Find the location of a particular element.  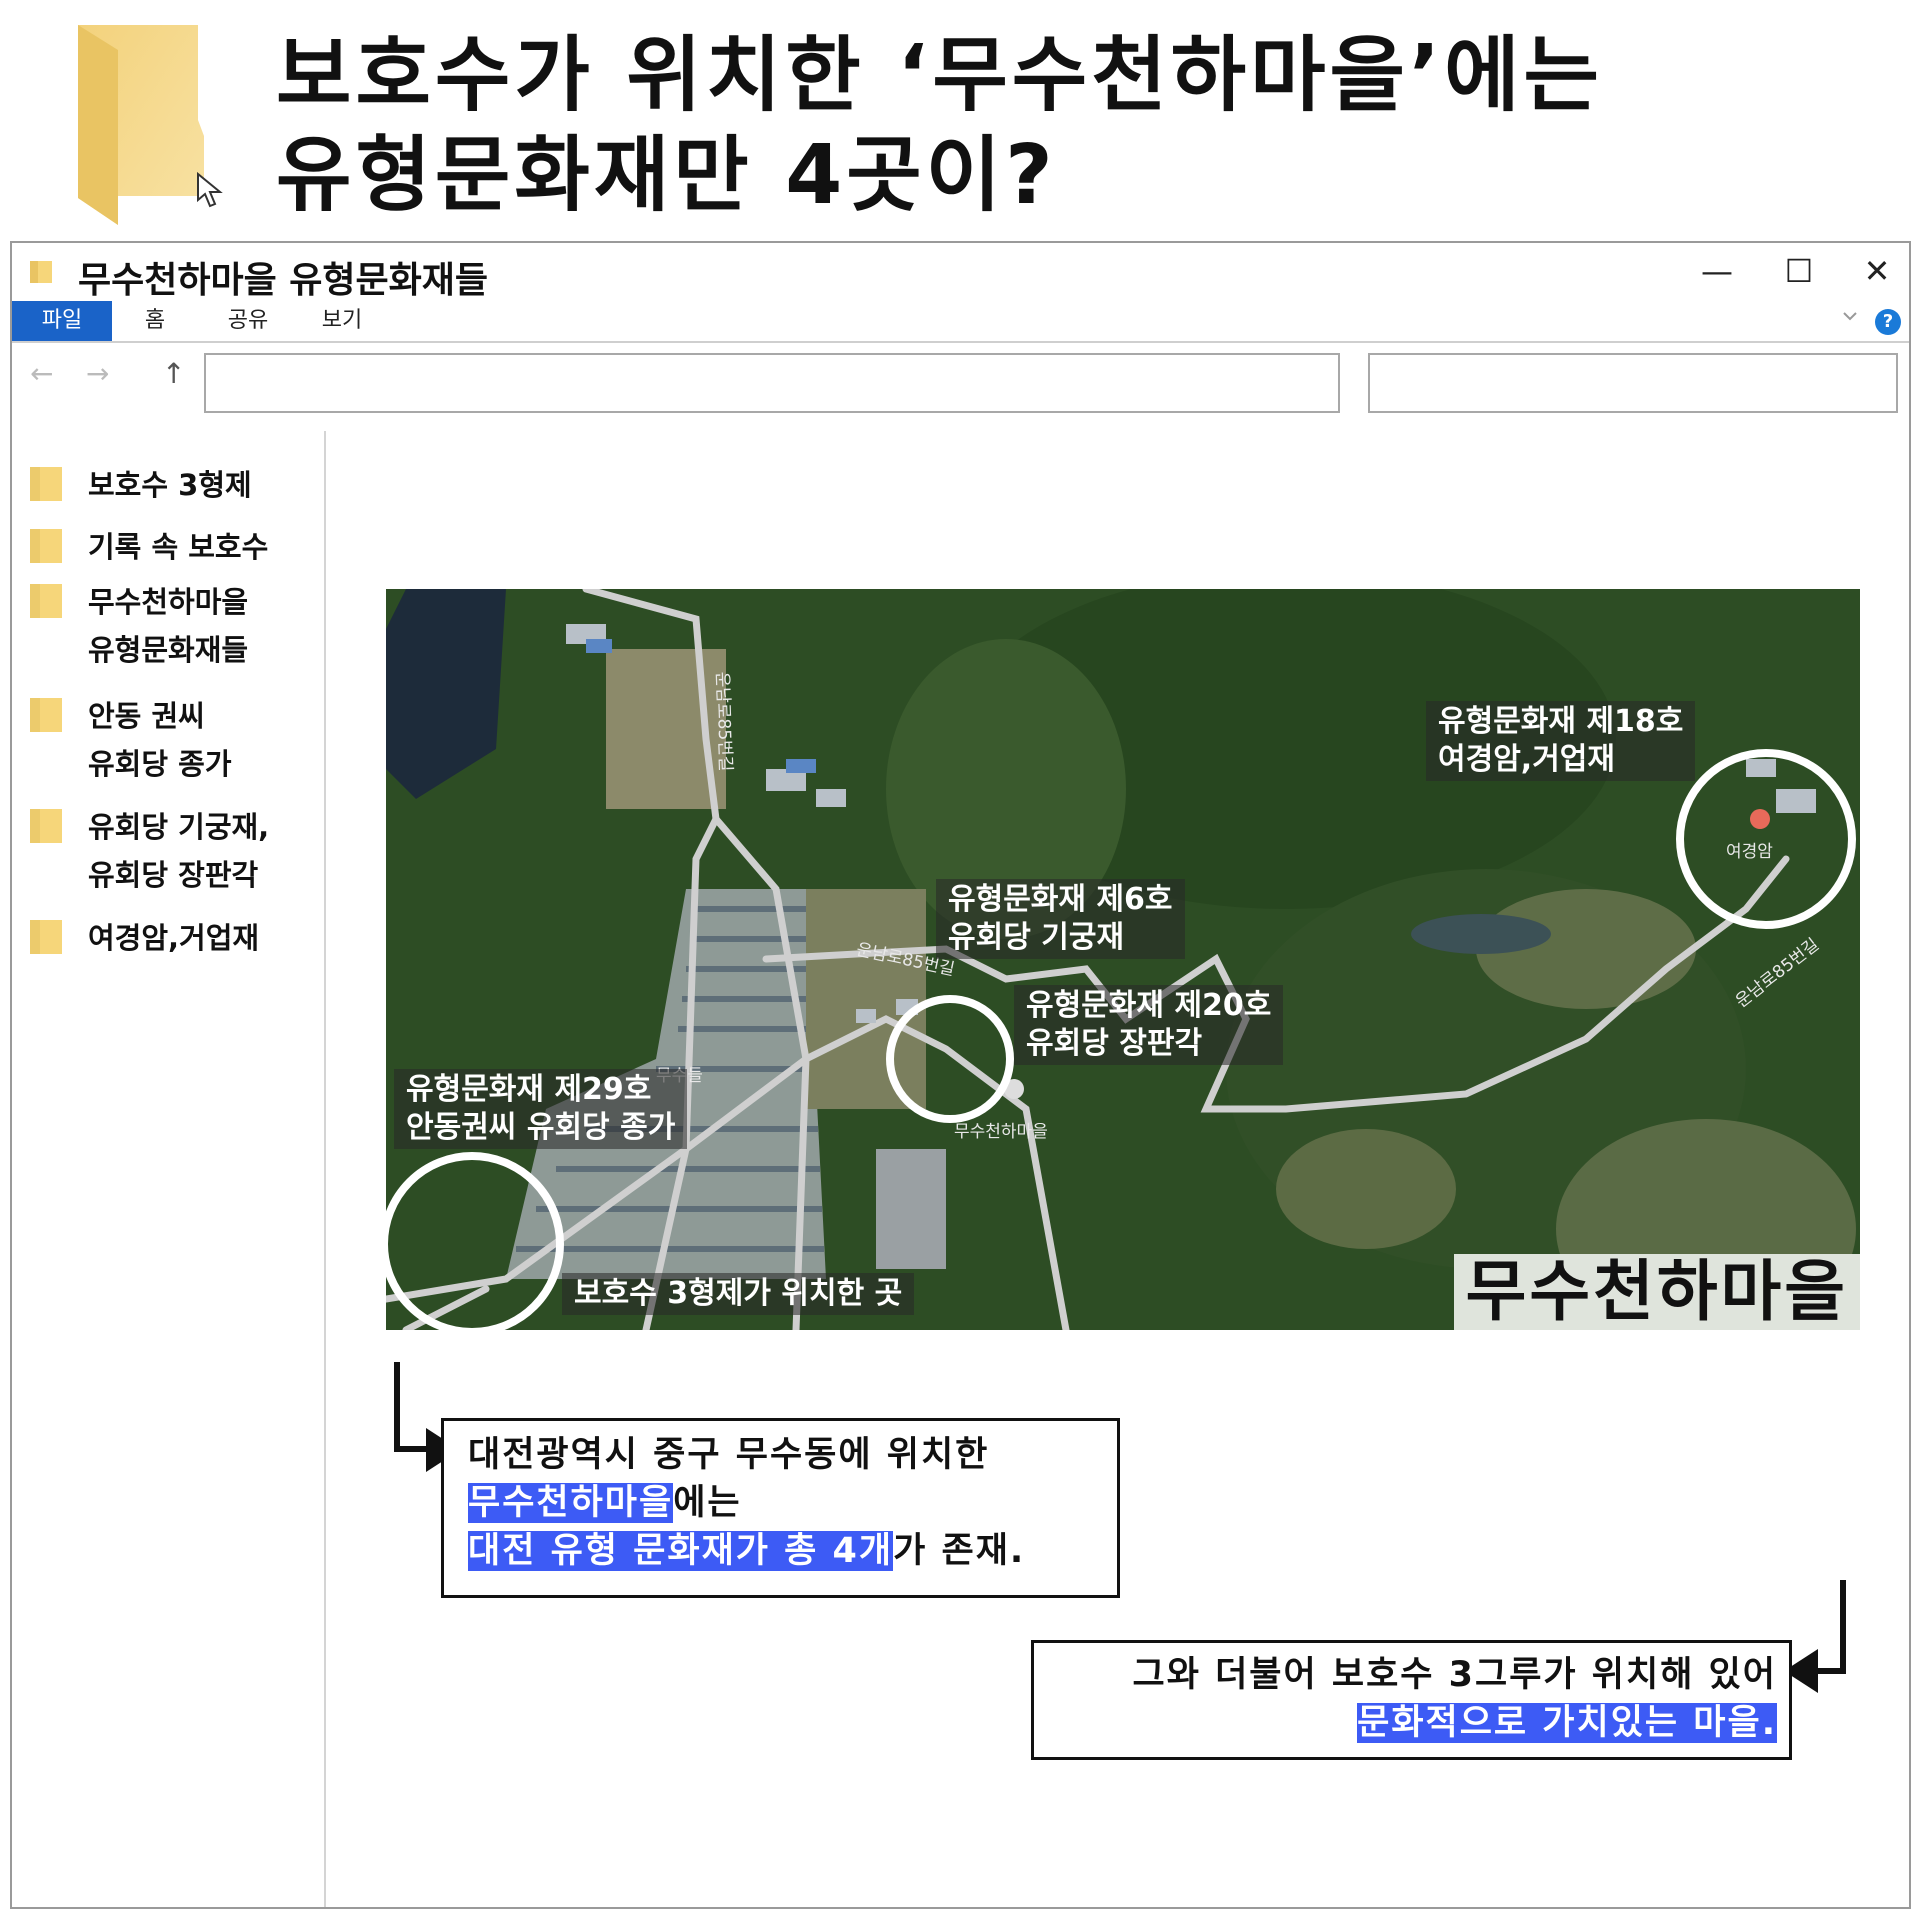

sidebar-item-label: 안동 권씨 유회당 종가 is located at coordinates (160, 740).